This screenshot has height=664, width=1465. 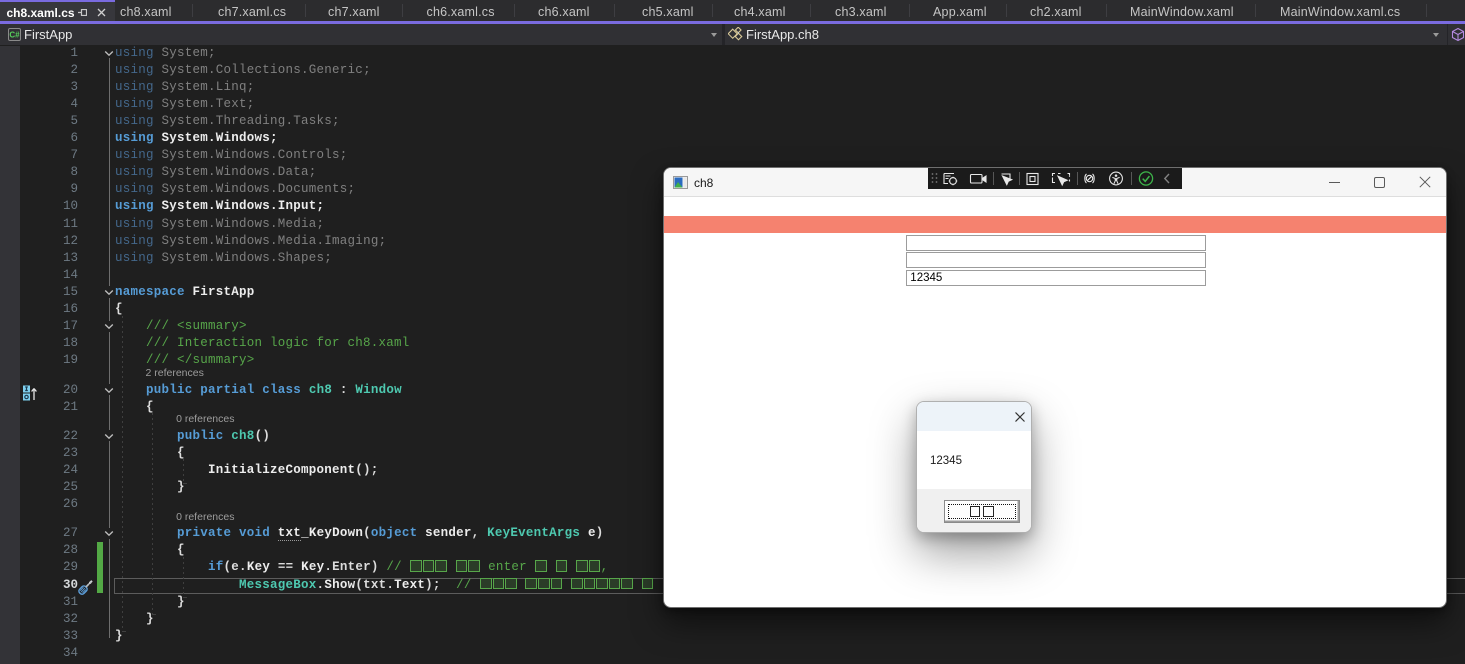 I want to click on svg-text: C#, so click(x=14, y=35).